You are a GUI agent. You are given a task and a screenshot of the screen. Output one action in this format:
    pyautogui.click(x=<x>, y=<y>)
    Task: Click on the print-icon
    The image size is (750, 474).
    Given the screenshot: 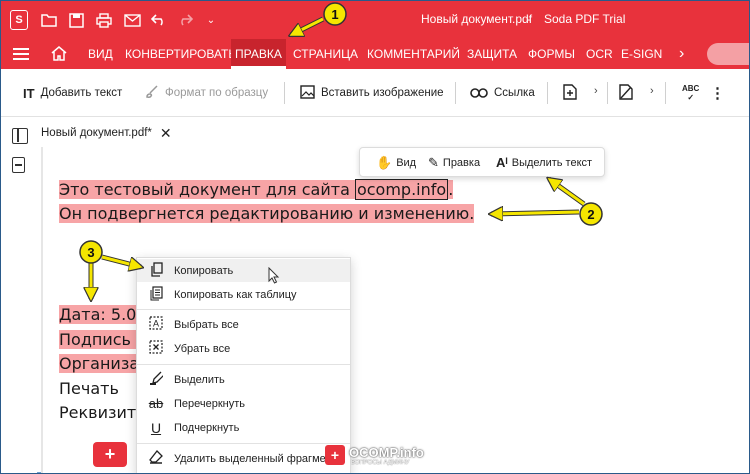 What is the action you would take?
    pyautogui.click(x=104, y=20)
    